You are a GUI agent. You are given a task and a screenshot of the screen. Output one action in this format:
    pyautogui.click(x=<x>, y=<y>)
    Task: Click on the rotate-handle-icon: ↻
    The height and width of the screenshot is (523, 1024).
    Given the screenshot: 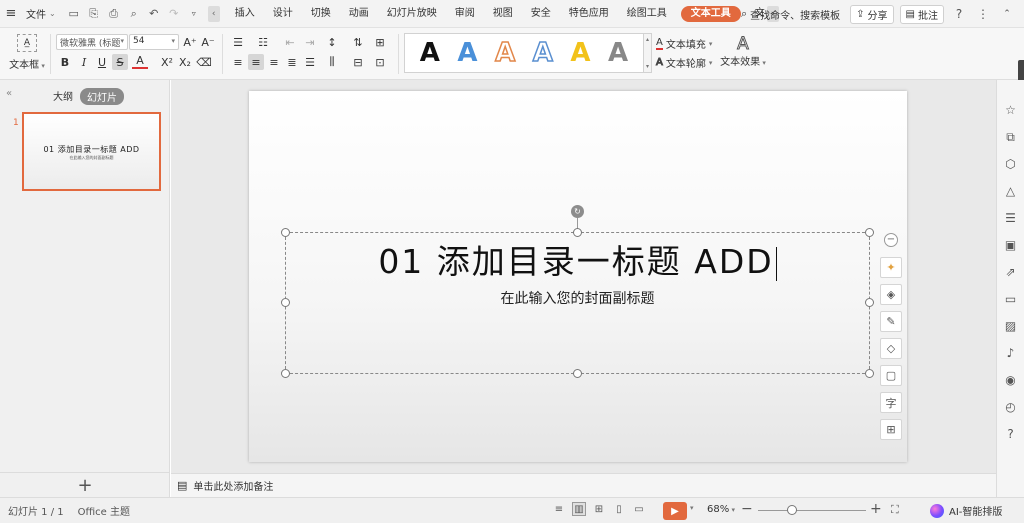 What is the action you would take?
    pyautogui.click(x=577, y=211)
    